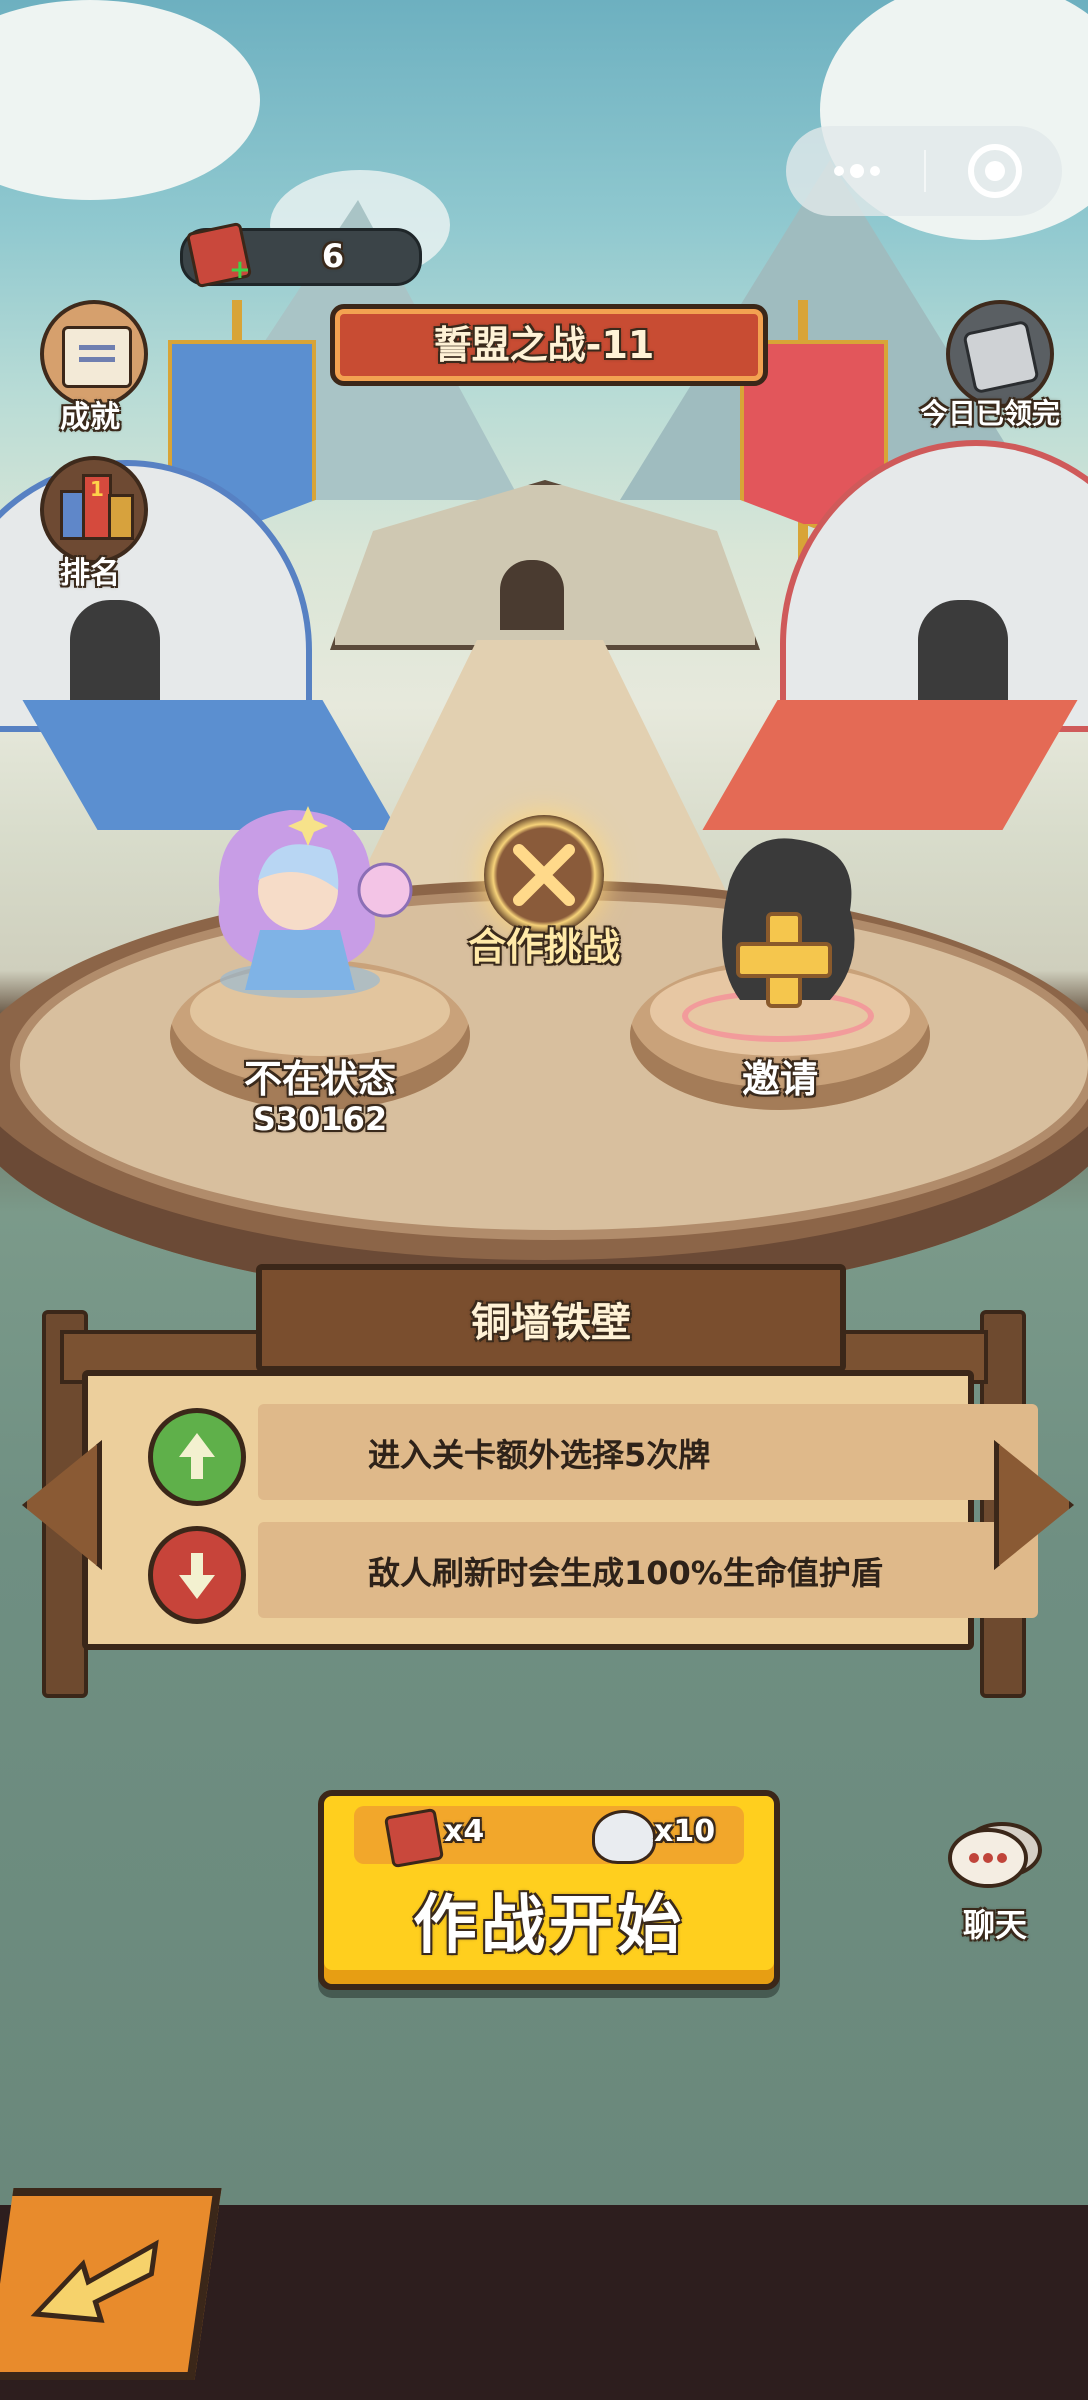 The image size is (1088, 2400). What do you see at coordinates (90, 417) in the screenshot?
I see `achievements-label: 成就` at bounding box center [90, 417].